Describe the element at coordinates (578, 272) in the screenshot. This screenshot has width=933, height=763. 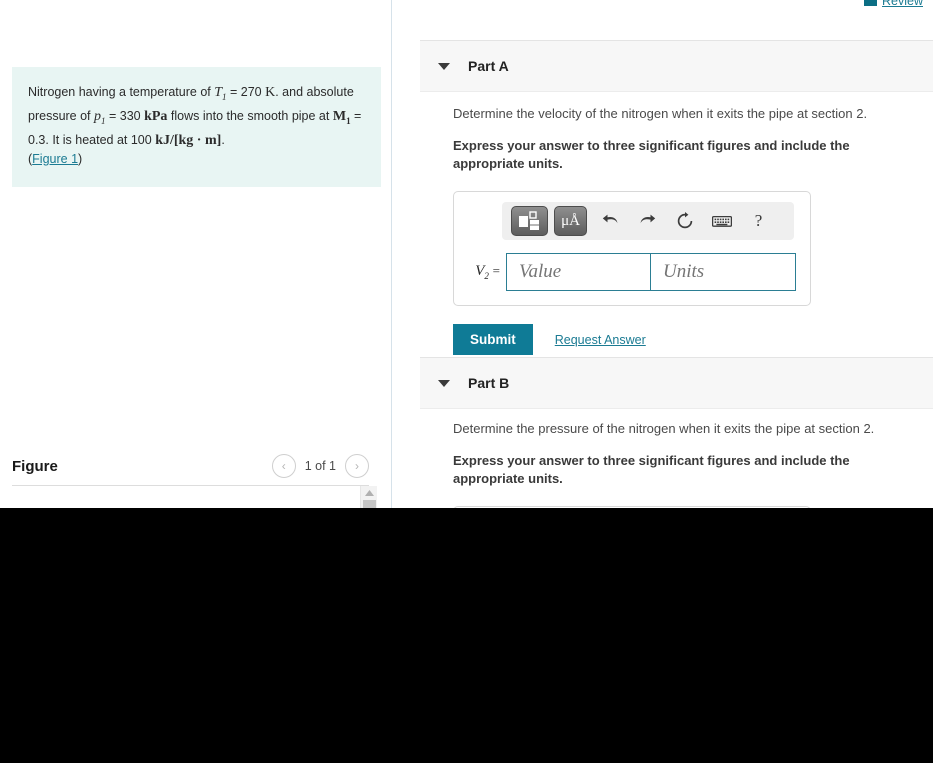
I see `part-a-value-input` at that location.